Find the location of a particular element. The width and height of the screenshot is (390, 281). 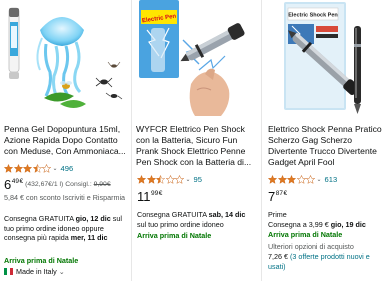

delivery-info: Consegna a 3,99 € gio, 19 dic is located at coordinates (327, 225).